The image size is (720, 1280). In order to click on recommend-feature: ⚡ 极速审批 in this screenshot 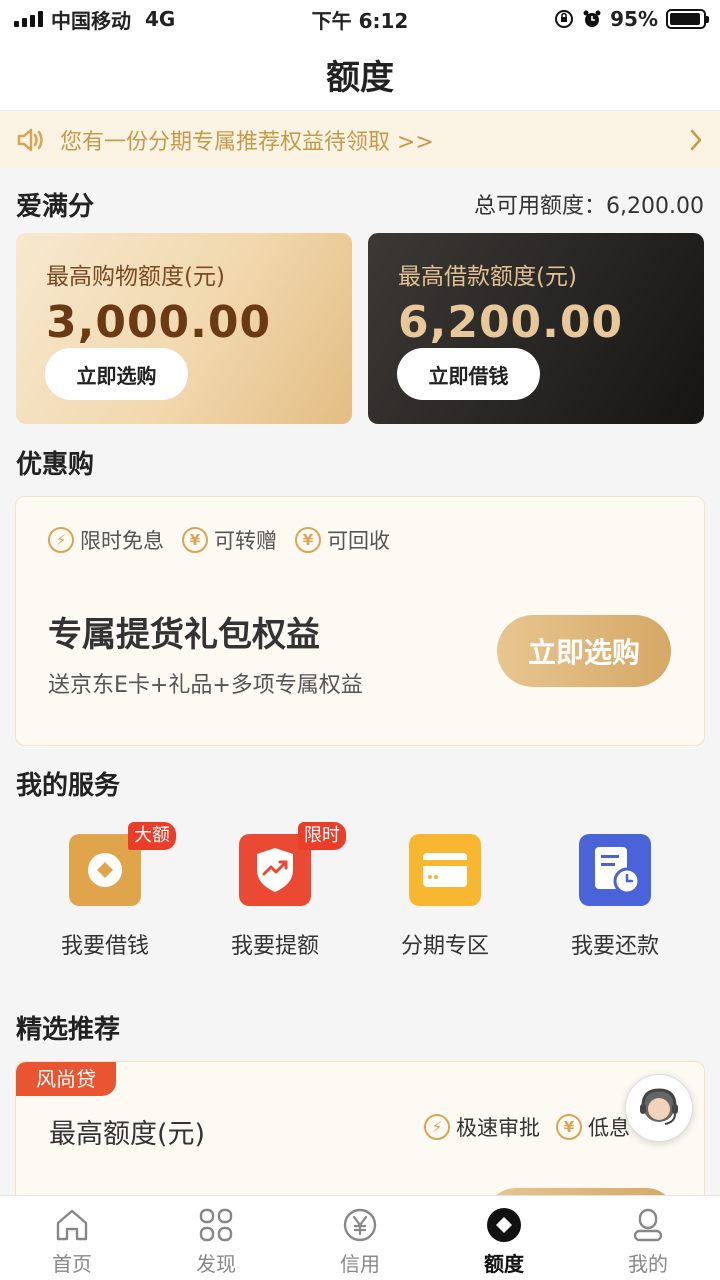, I will do `click(482, 1127)`.